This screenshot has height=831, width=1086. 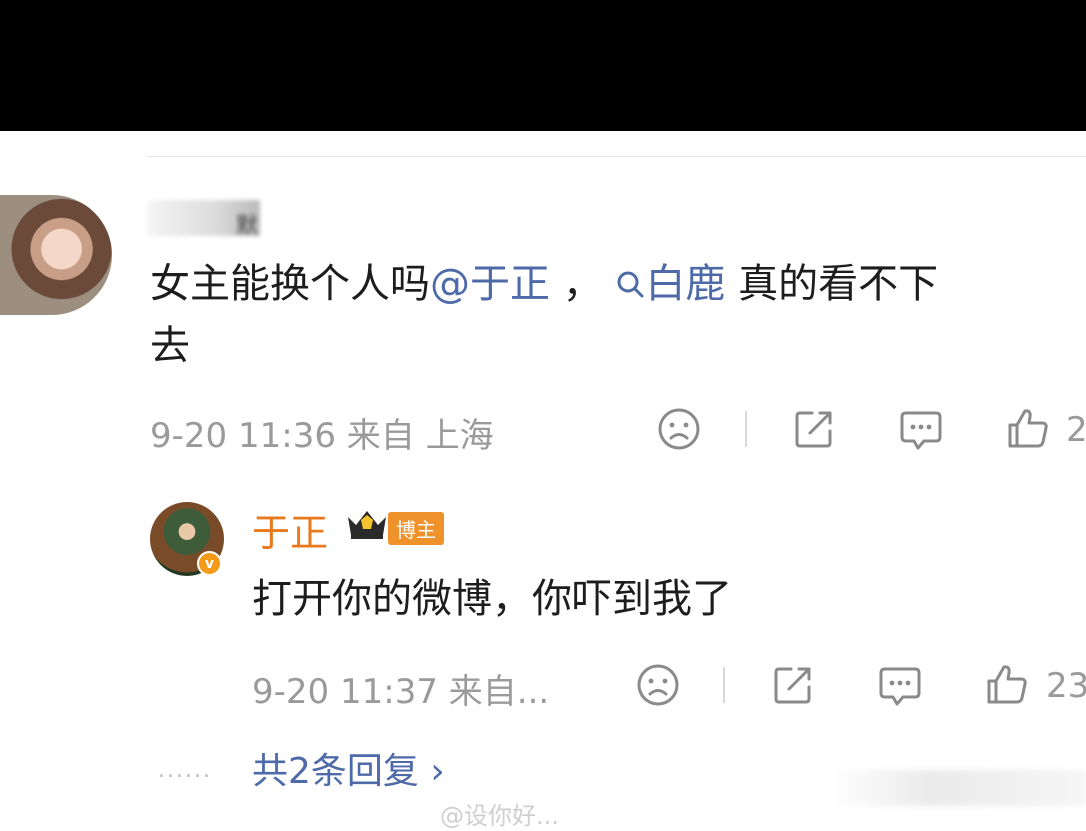 What do you see at coordinates (56, 255) in the screenshot?
I see `avatar` at bounding box center [56, 255].